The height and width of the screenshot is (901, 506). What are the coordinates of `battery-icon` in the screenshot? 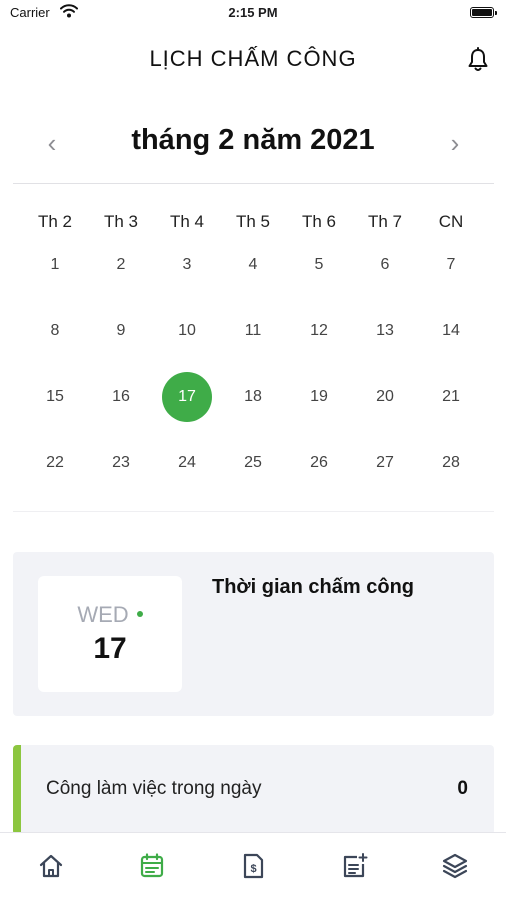 It's located at (483, 12).